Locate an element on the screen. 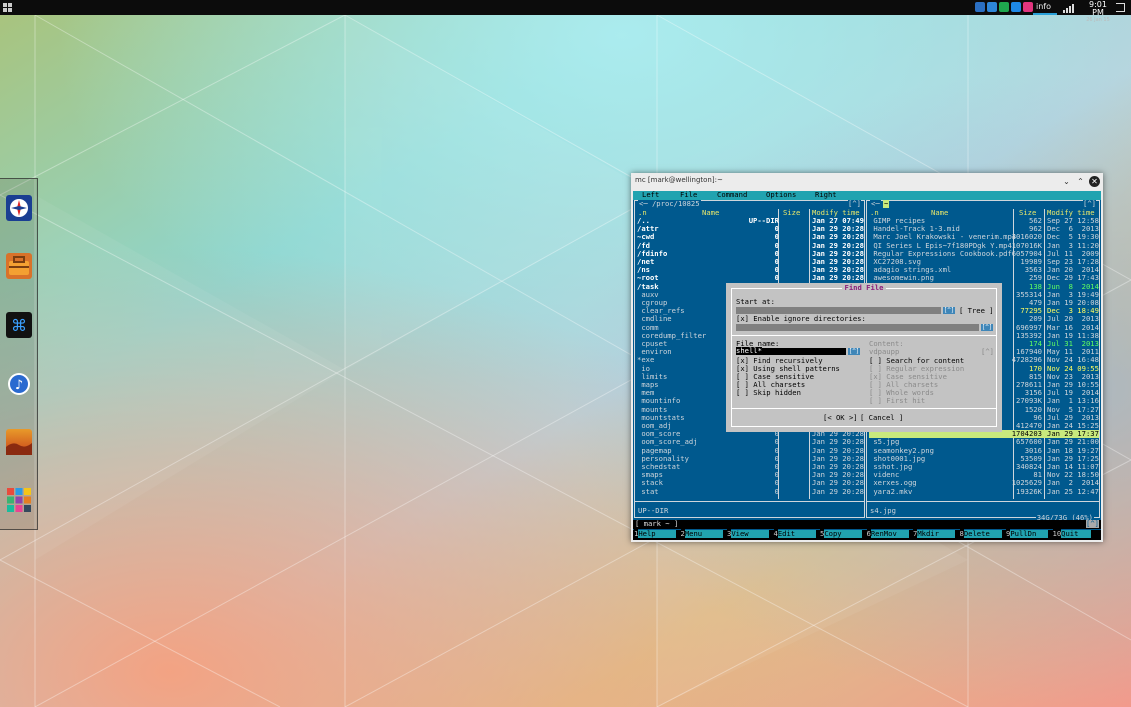 This screenshot has height=707, width=1131. clock: 9:01 PM 26 Jan 15 is located at coordinates (1098, 12).